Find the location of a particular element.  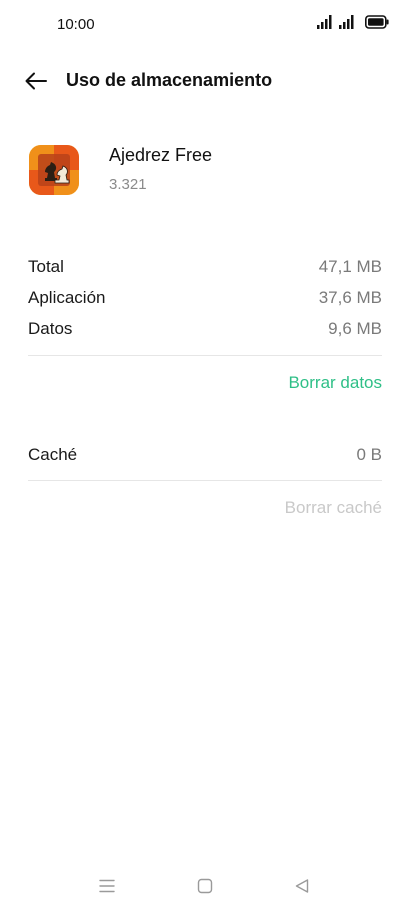

clear-data-button: Borrar datos is located at coordinates (335, 383).